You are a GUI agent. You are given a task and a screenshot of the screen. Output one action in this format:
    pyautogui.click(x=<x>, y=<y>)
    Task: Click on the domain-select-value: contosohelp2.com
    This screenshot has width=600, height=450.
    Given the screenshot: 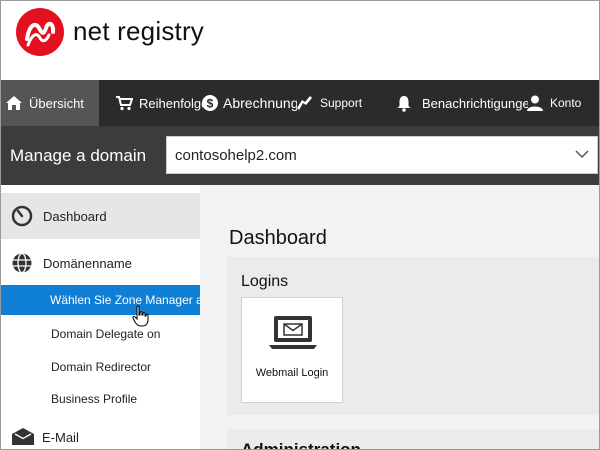 What is the action you would take?
    pyautogui.click(x=236, y=155)
    